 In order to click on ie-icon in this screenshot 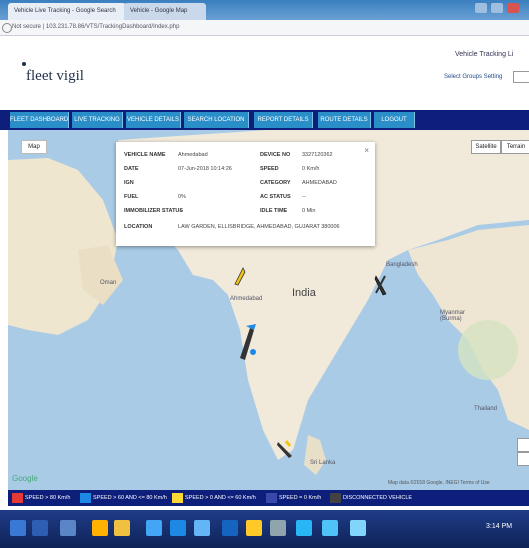, I will do `click(154, 528)`.